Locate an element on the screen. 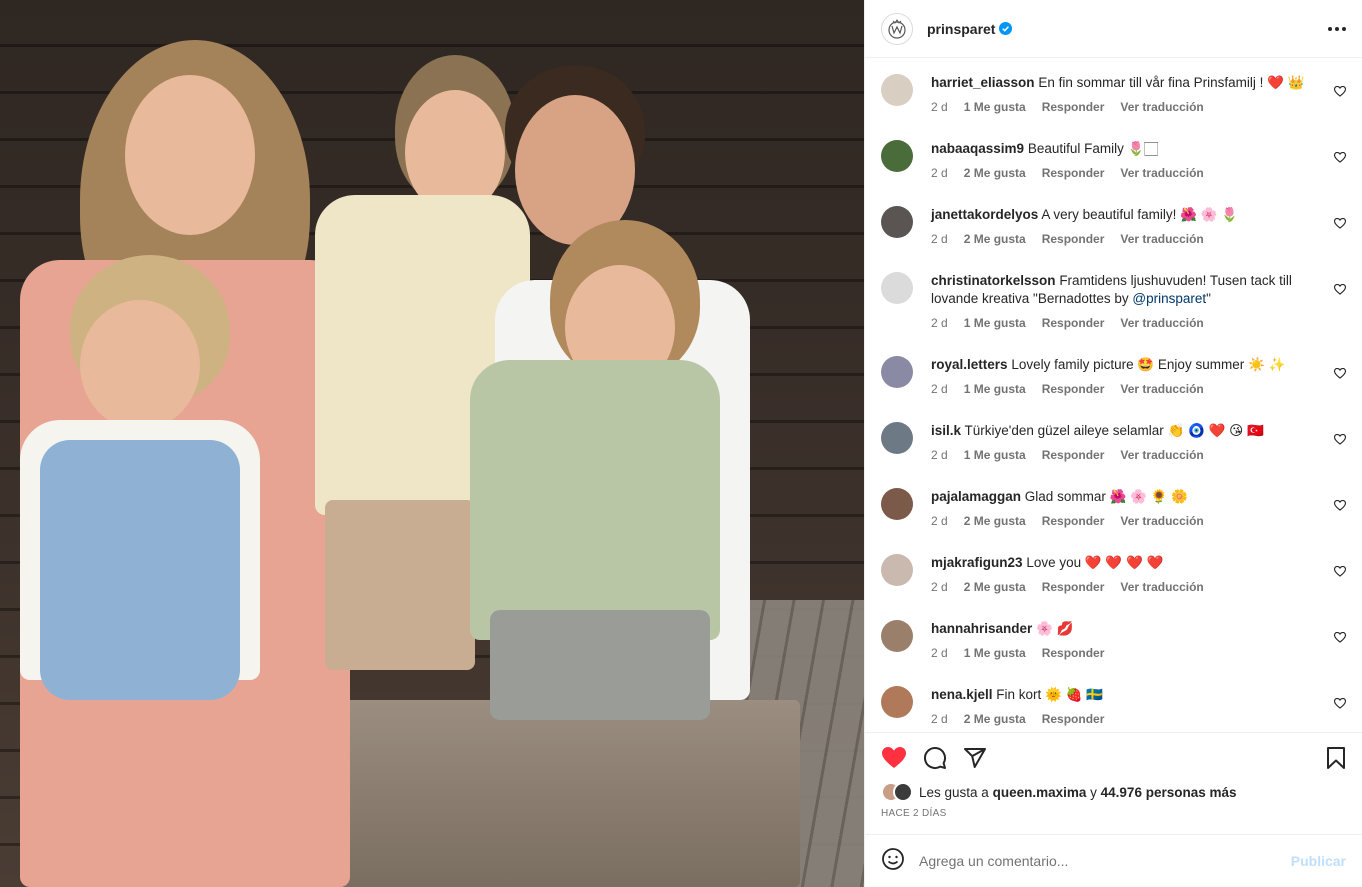 The image size is (1362, 887). post-timestamp: HACE 2 DÍAS is located at coordinates (1113, 813).